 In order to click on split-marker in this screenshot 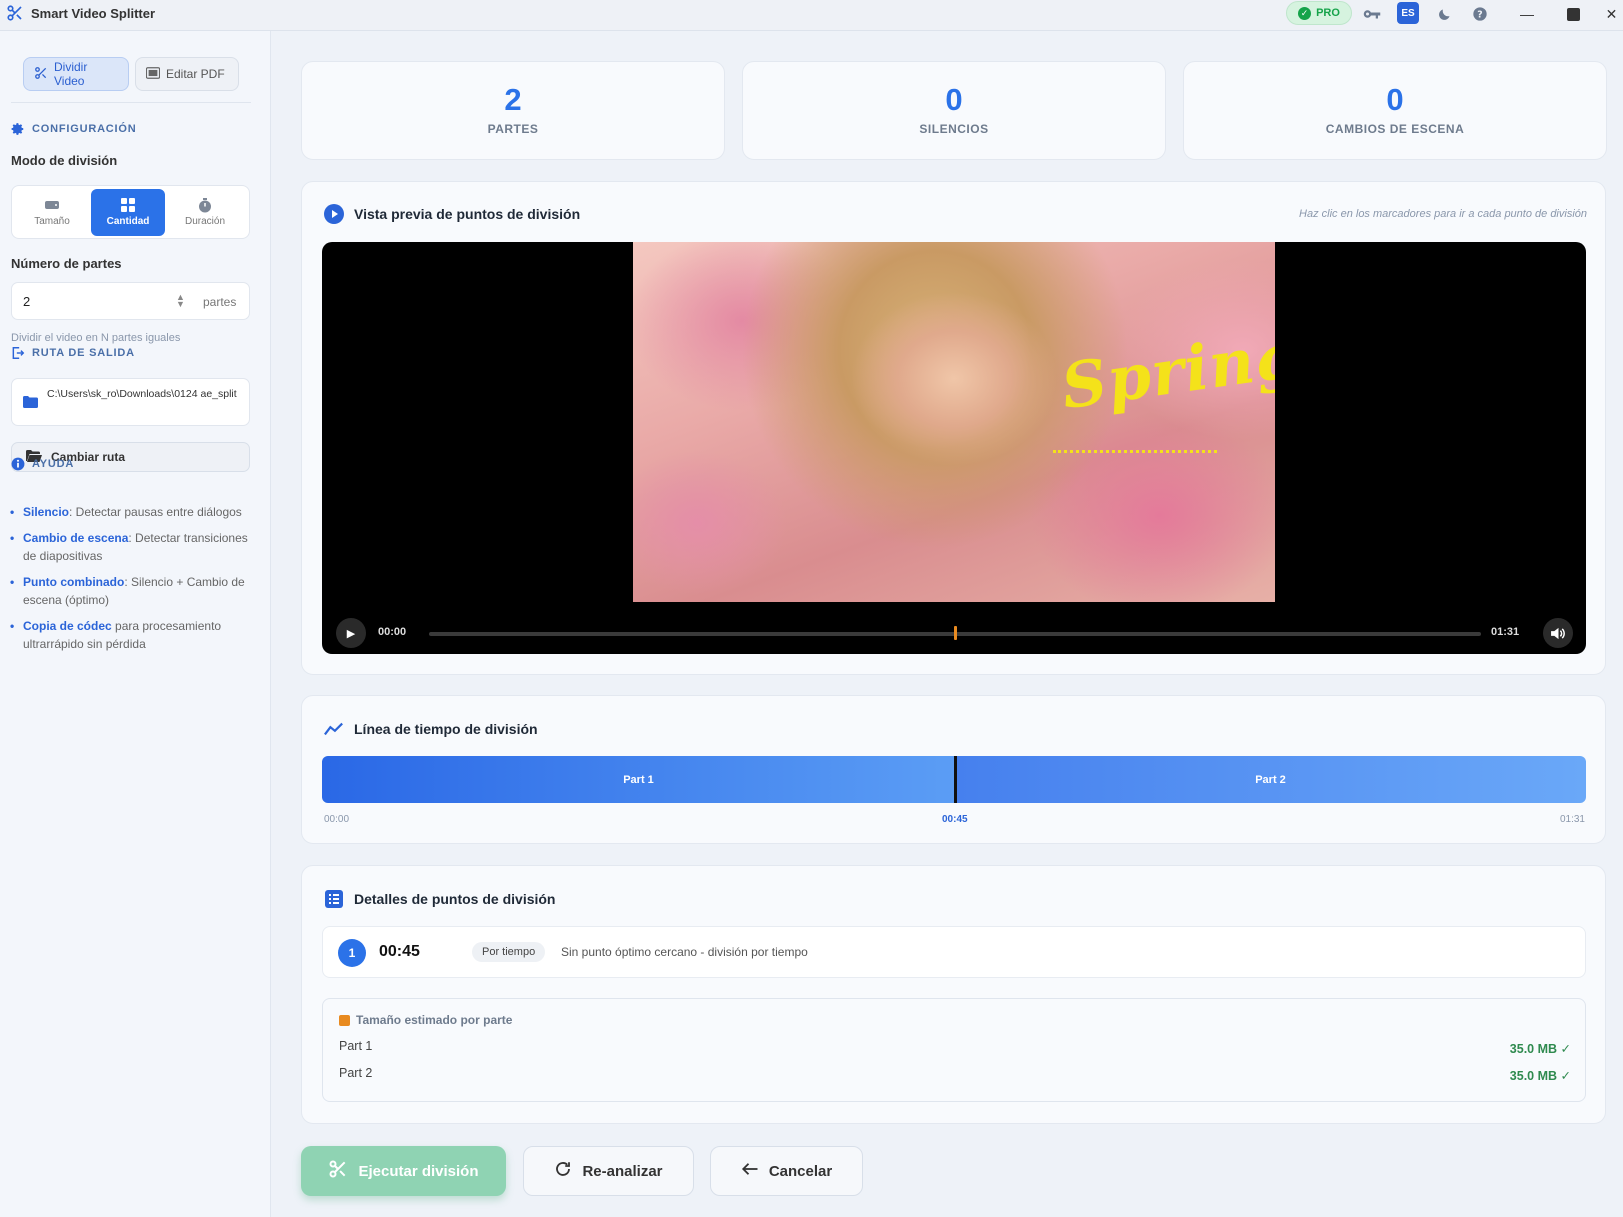, I will do `click(955, 633)`.